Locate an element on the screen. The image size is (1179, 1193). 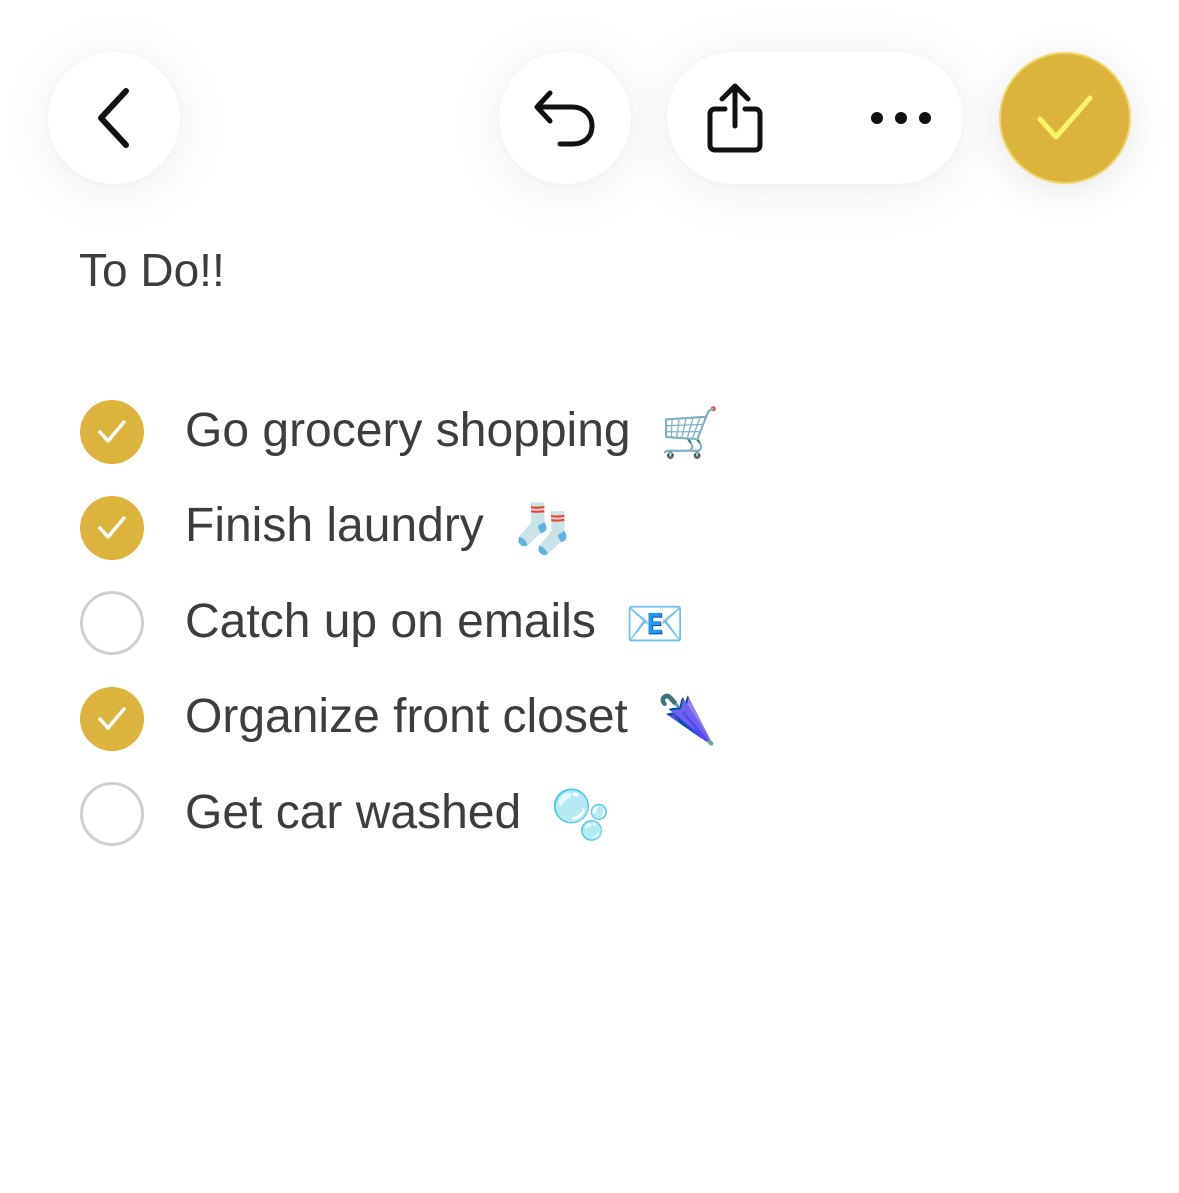
checklist-item: Go grocery shopping 🛒 is located at coordinates (400, 432).